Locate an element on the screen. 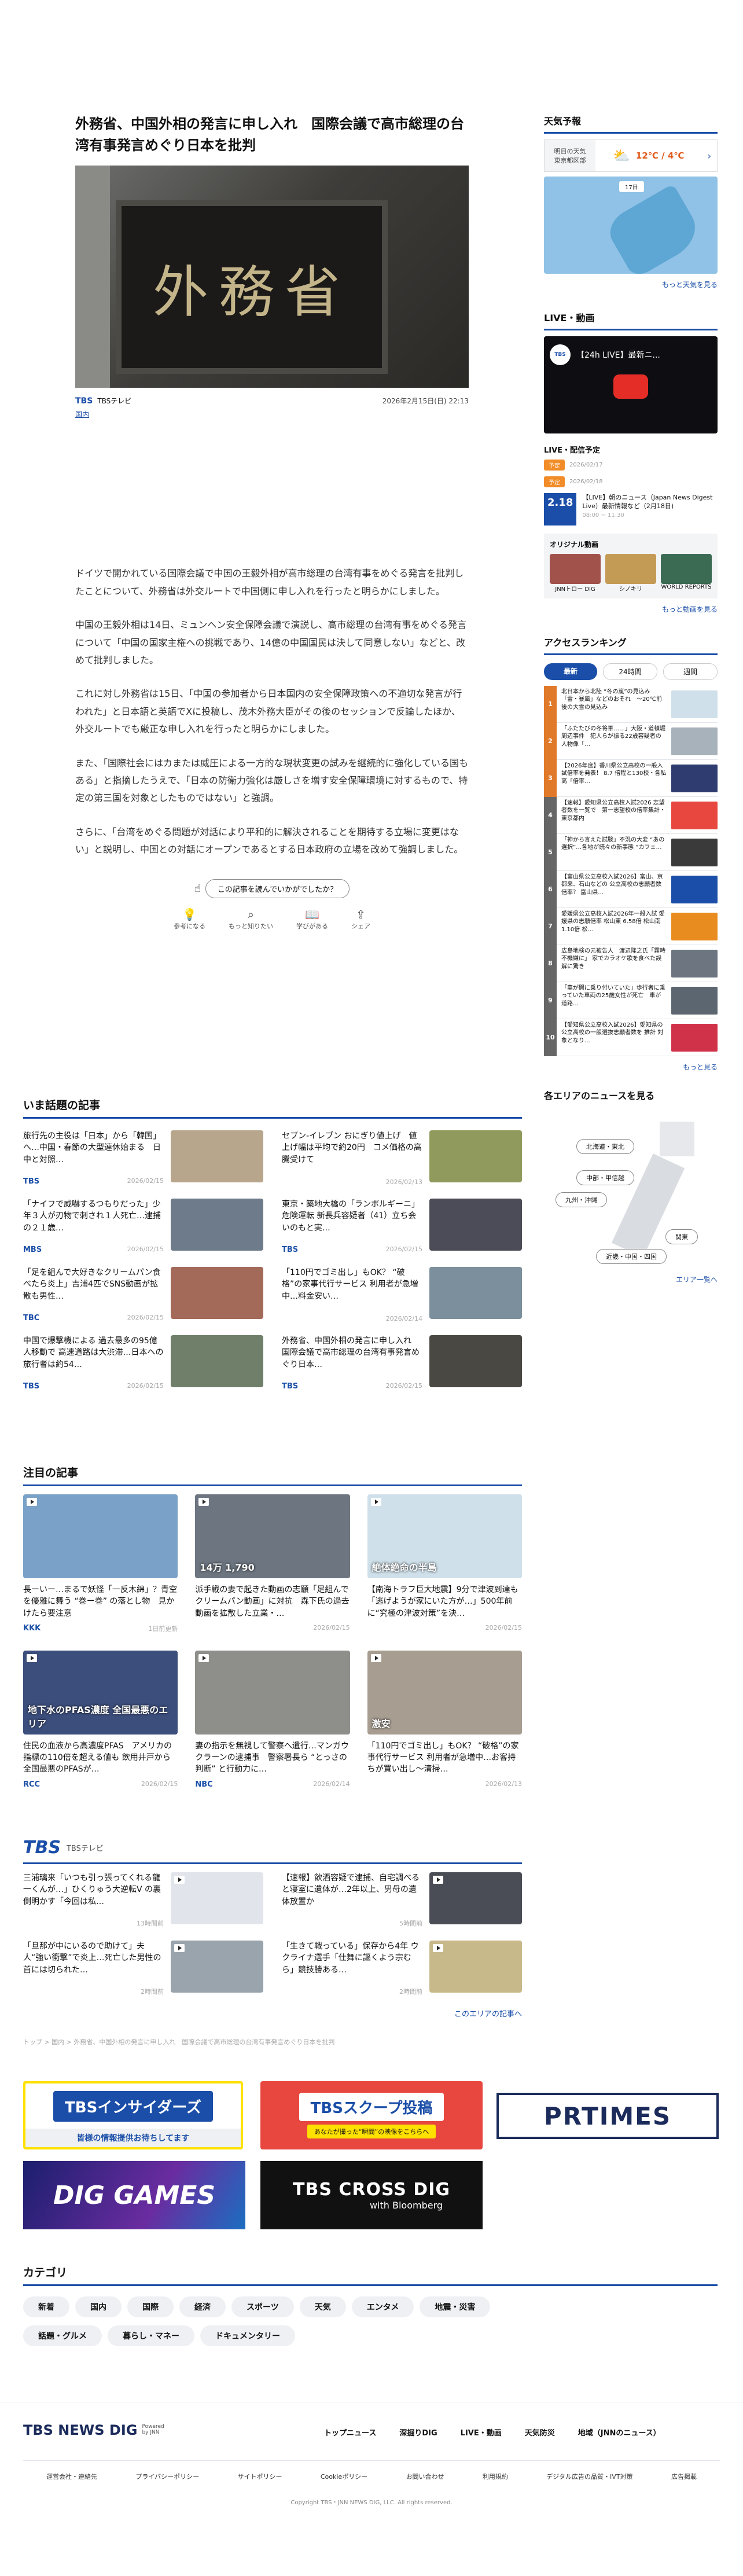  banner-scoop: TBSスクープ投稿 あなたが撮った“瞬間”の映像をこちらへ is located at coordinates (371, 2115).